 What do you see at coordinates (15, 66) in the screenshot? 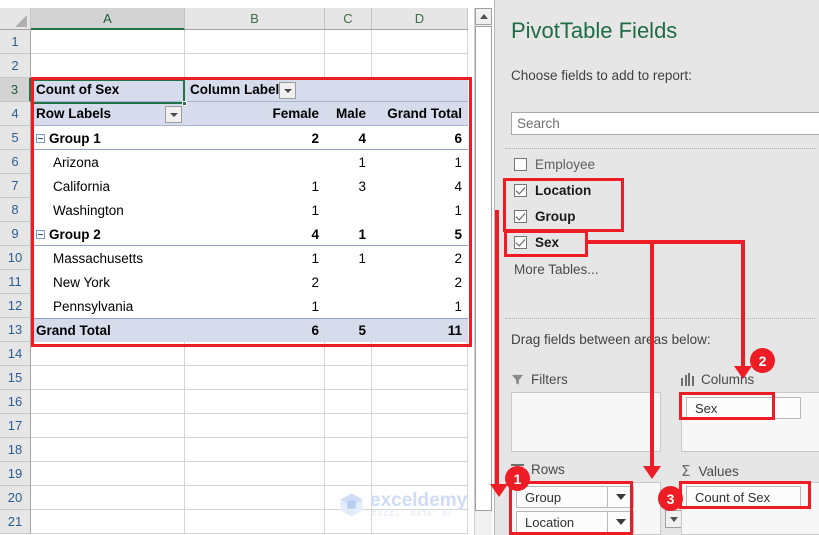
I see `row-header-2: 2` at bounding box center [15, 66].